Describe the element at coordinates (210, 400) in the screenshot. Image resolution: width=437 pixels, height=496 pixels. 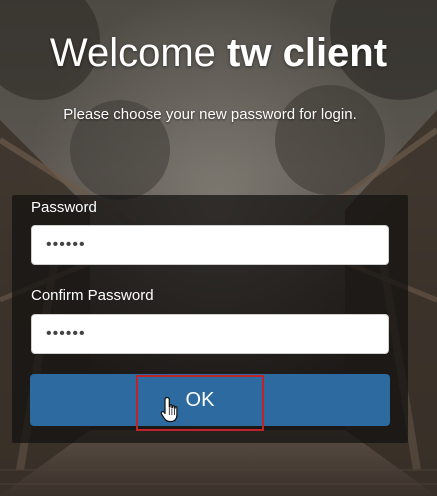
I see `ok-button` at that location.